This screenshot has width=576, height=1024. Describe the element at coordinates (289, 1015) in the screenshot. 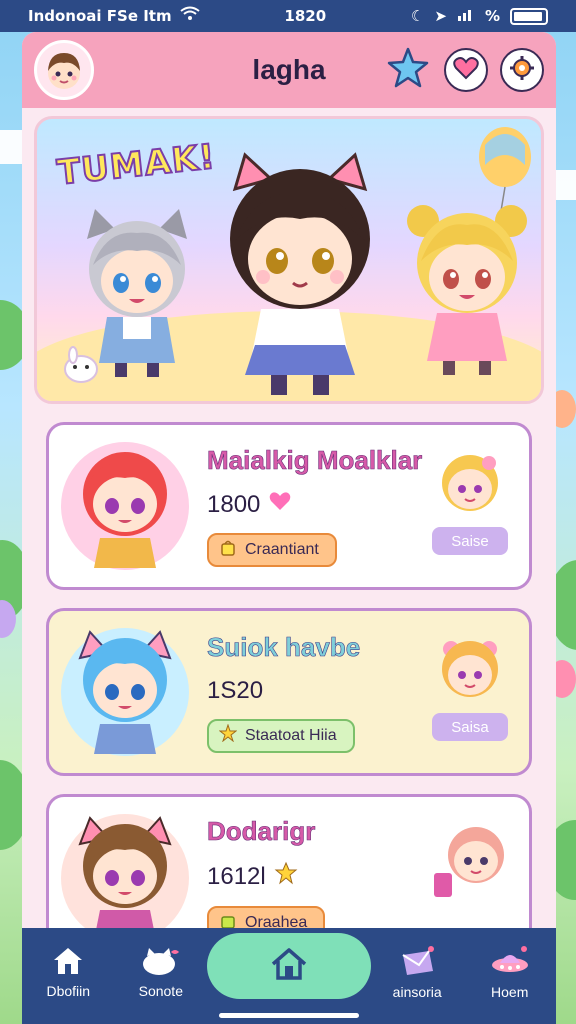

I see `home-indicator` at that location.